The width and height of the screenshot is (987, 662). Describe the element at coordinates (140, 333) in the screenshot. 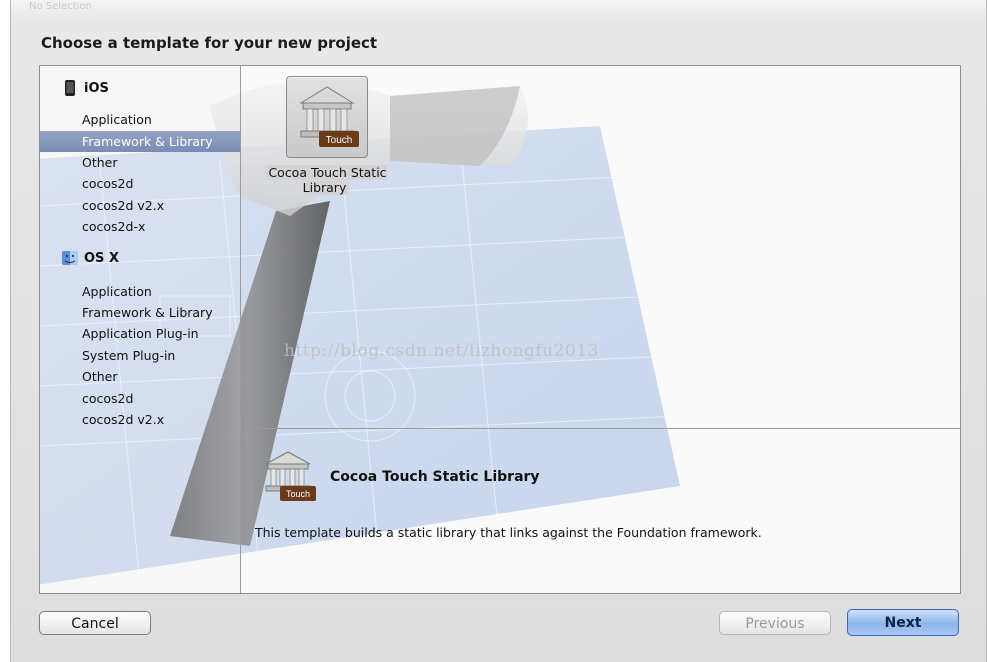

I see `sidebar-item-osx-application-plugin: Application Plug-in` at that location.